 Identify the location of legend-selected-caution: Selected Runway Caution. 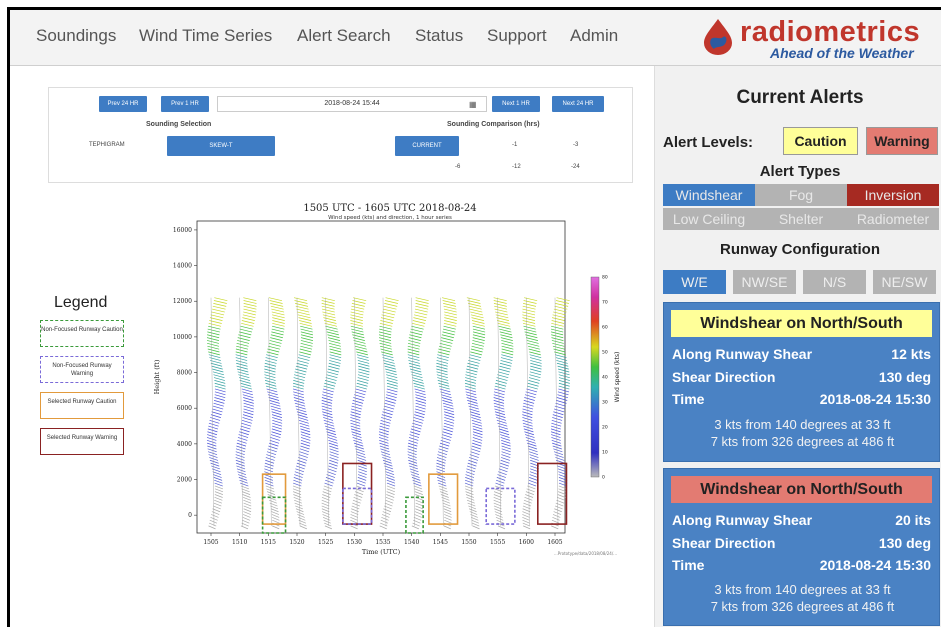
(82, 405).